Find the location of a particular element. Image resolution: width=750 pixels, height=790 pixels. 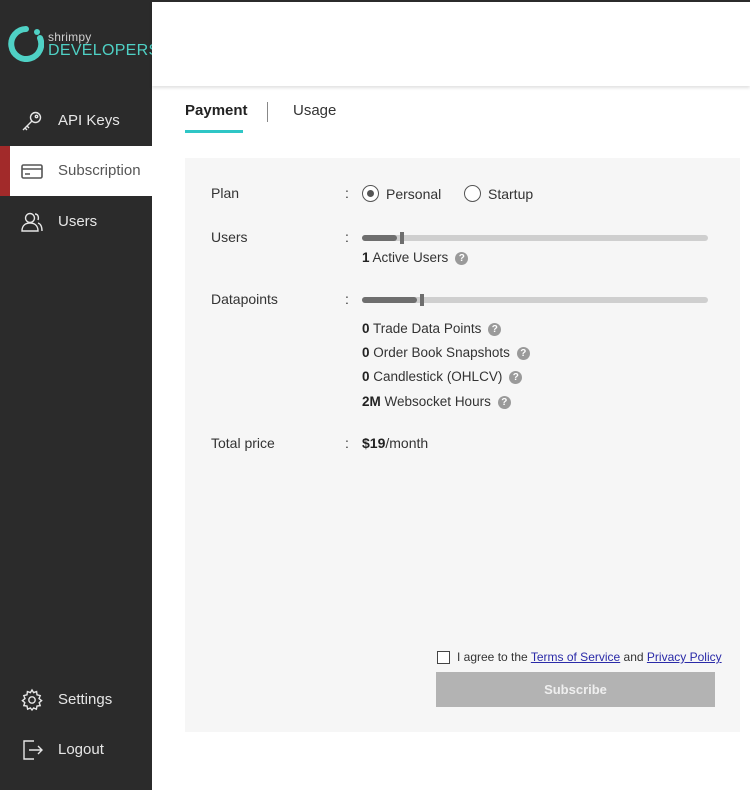

datapoint-item: 0 Candlestick (OHLCV)? is located at coordinates (442, 376).